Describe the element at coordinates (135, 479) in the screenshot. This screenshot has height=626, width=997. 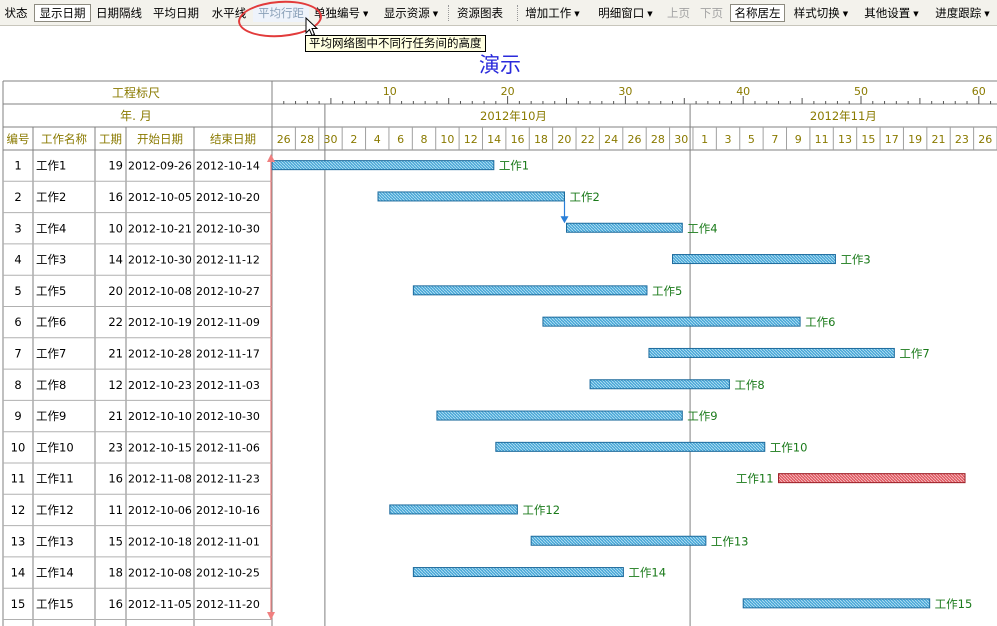
I see `table-row: 11 工作11 16 2012-11-08 2012-11-23` at that location.